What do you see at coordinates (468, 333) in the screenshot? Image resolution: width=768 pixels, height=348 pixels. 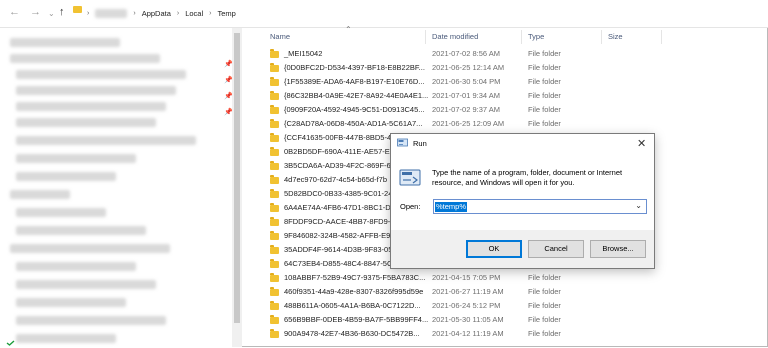 I see `file-date: 2021-04-12 11:19 AM` at bounding box center [468, 333].